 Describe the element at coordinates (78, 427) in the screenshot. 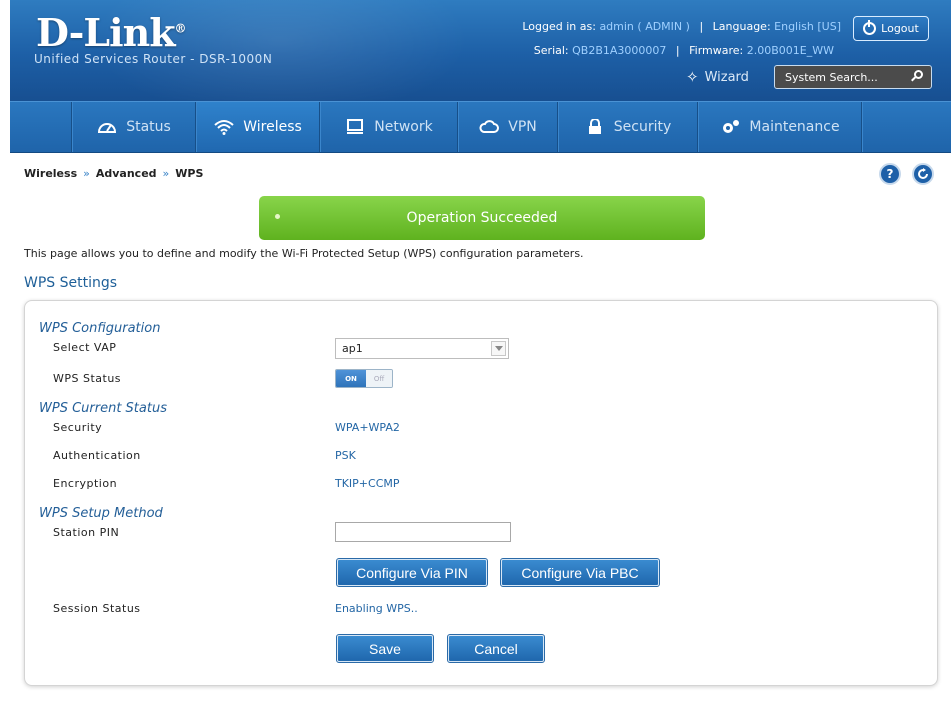

I see `security-label: Security` at that location.